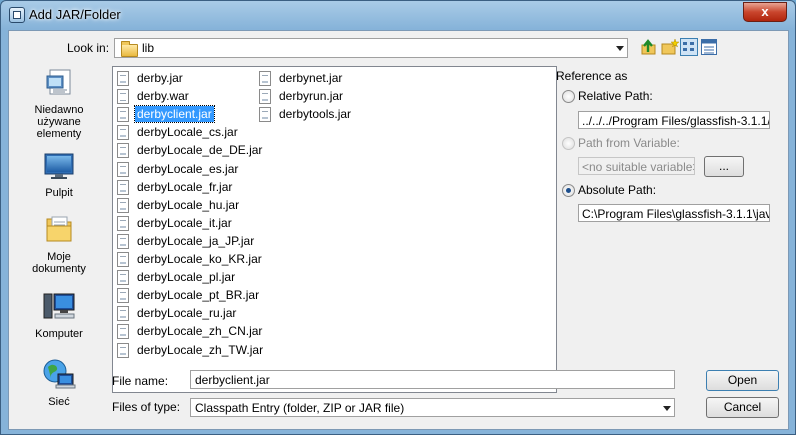 The height and width of the screenshot is (435, 796). What do you see at coordinates (123, 97) in the screenshot?
I see `file-icon` at bounding box center [123, 97].